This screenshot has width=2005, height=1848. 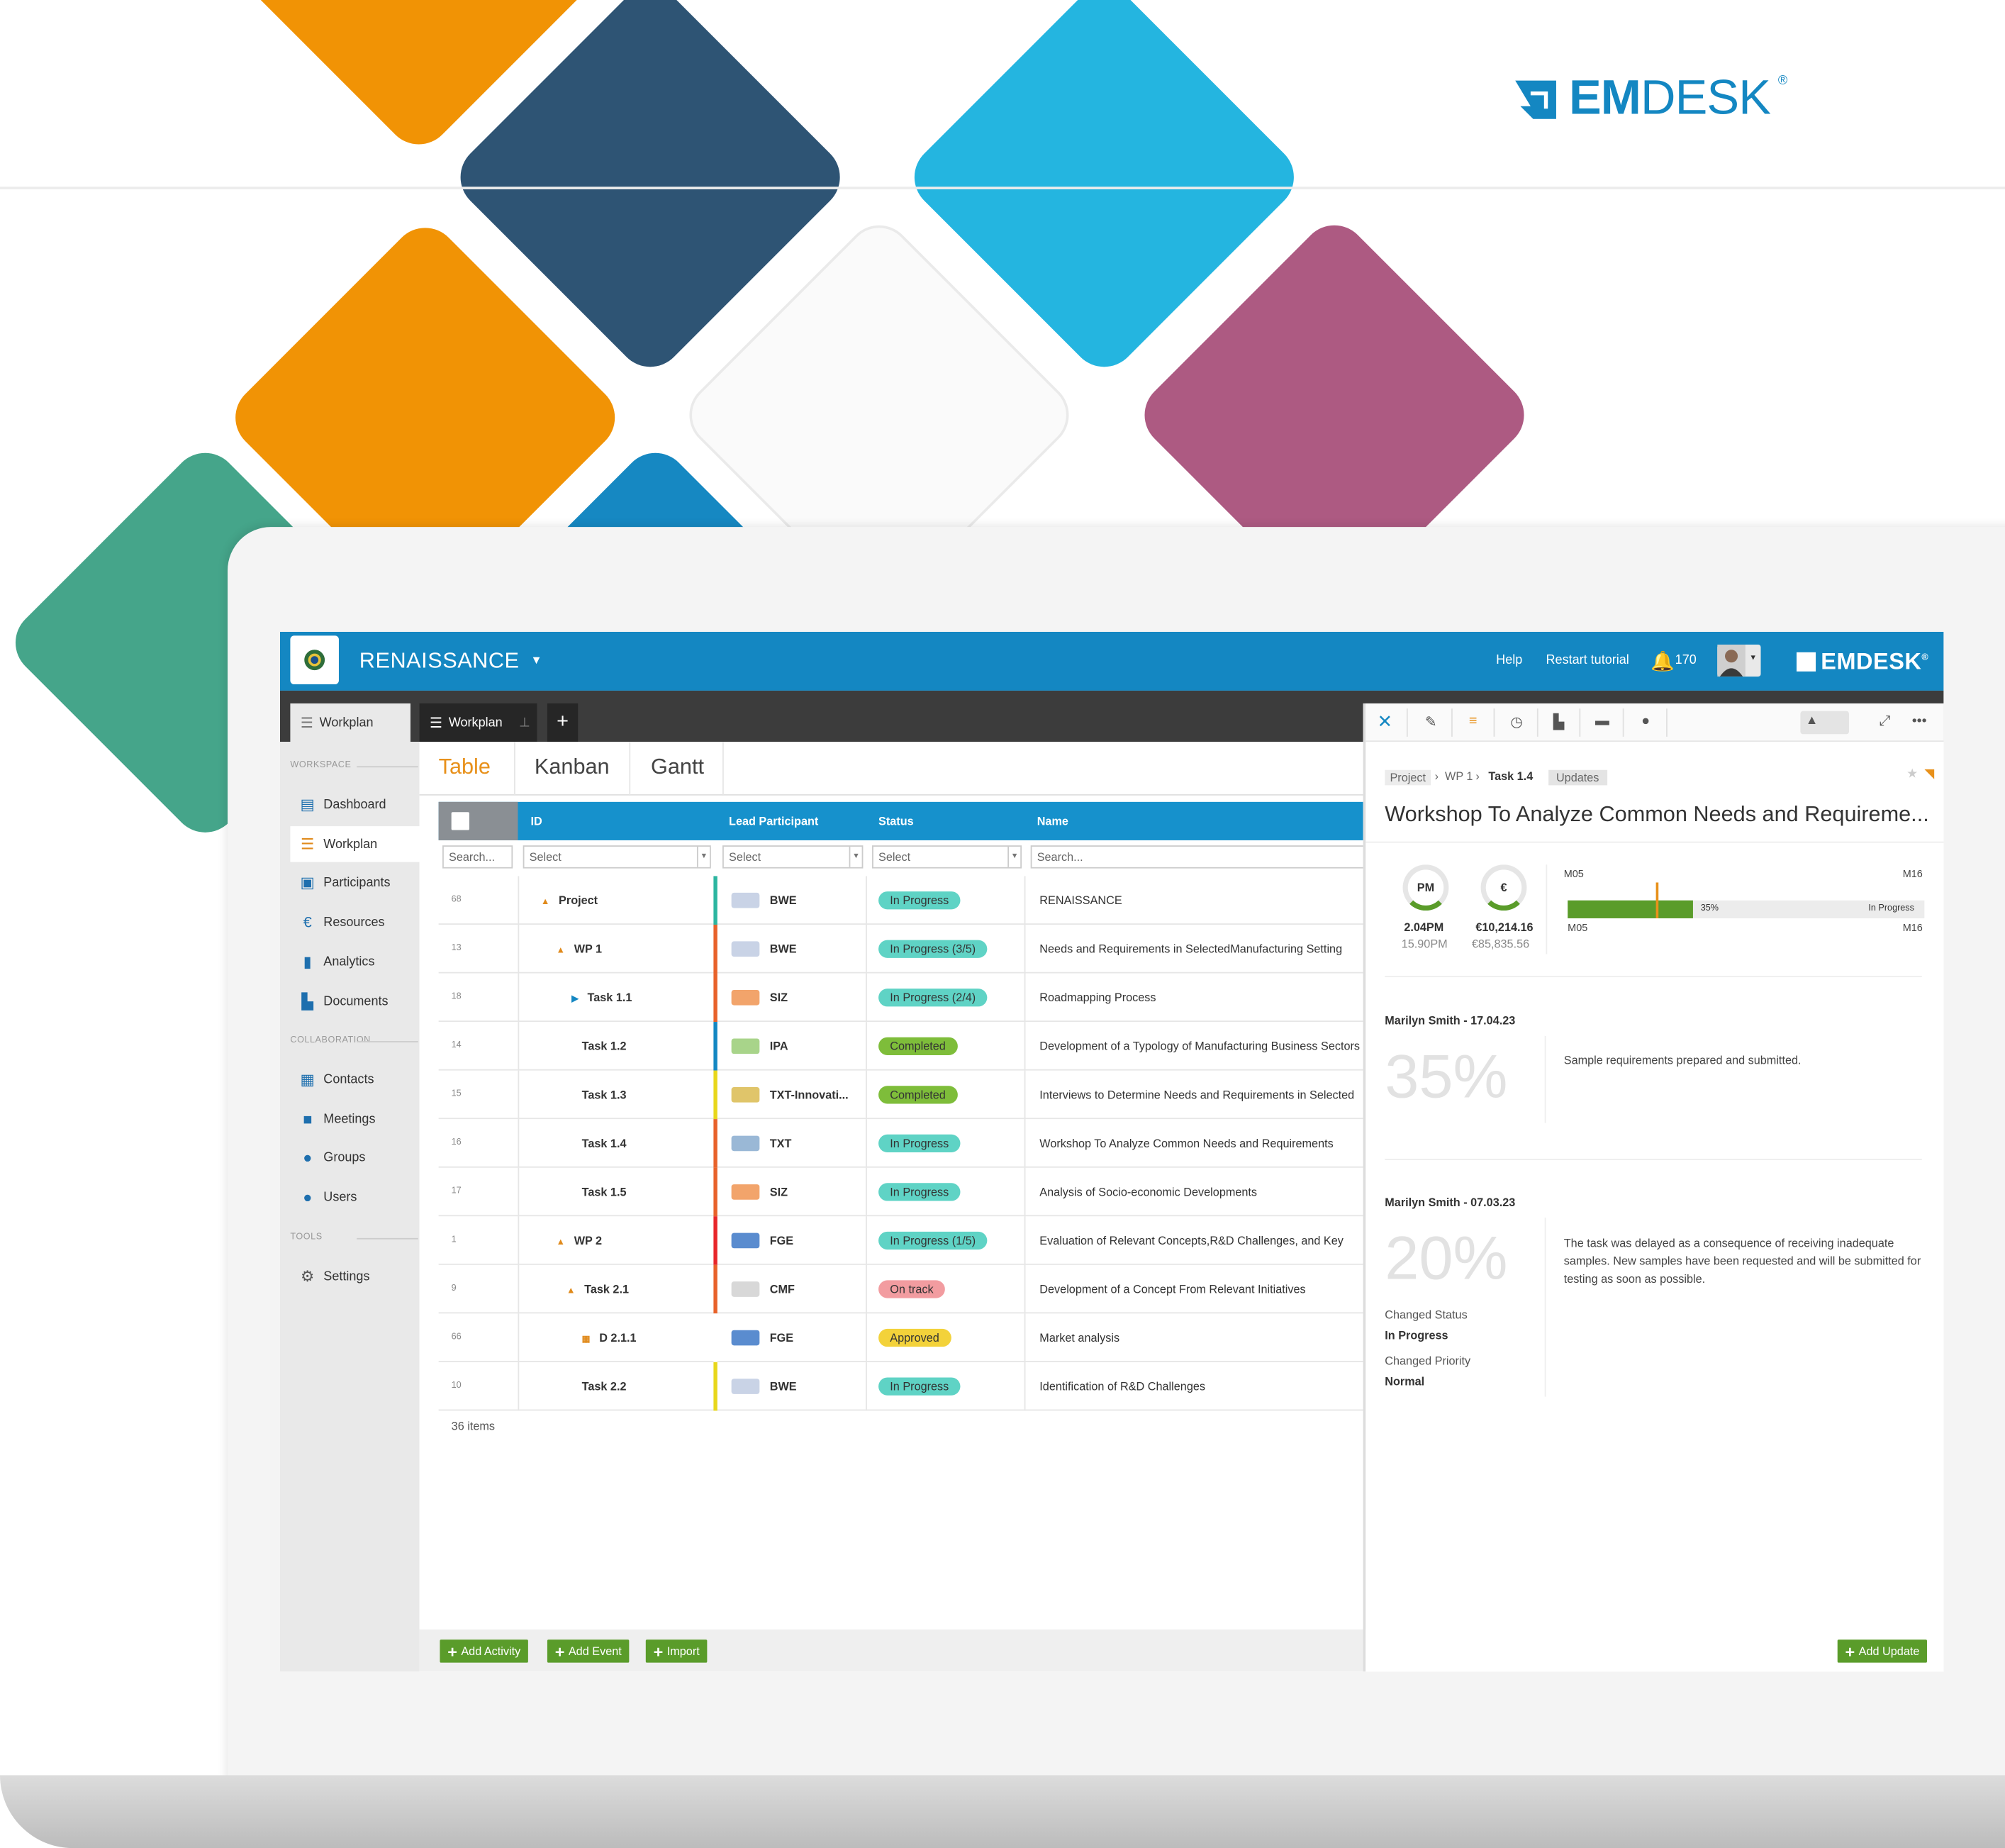 I want to click on sidebar-item-analytics: ▮ Analytics, so click(x=354, y=962).